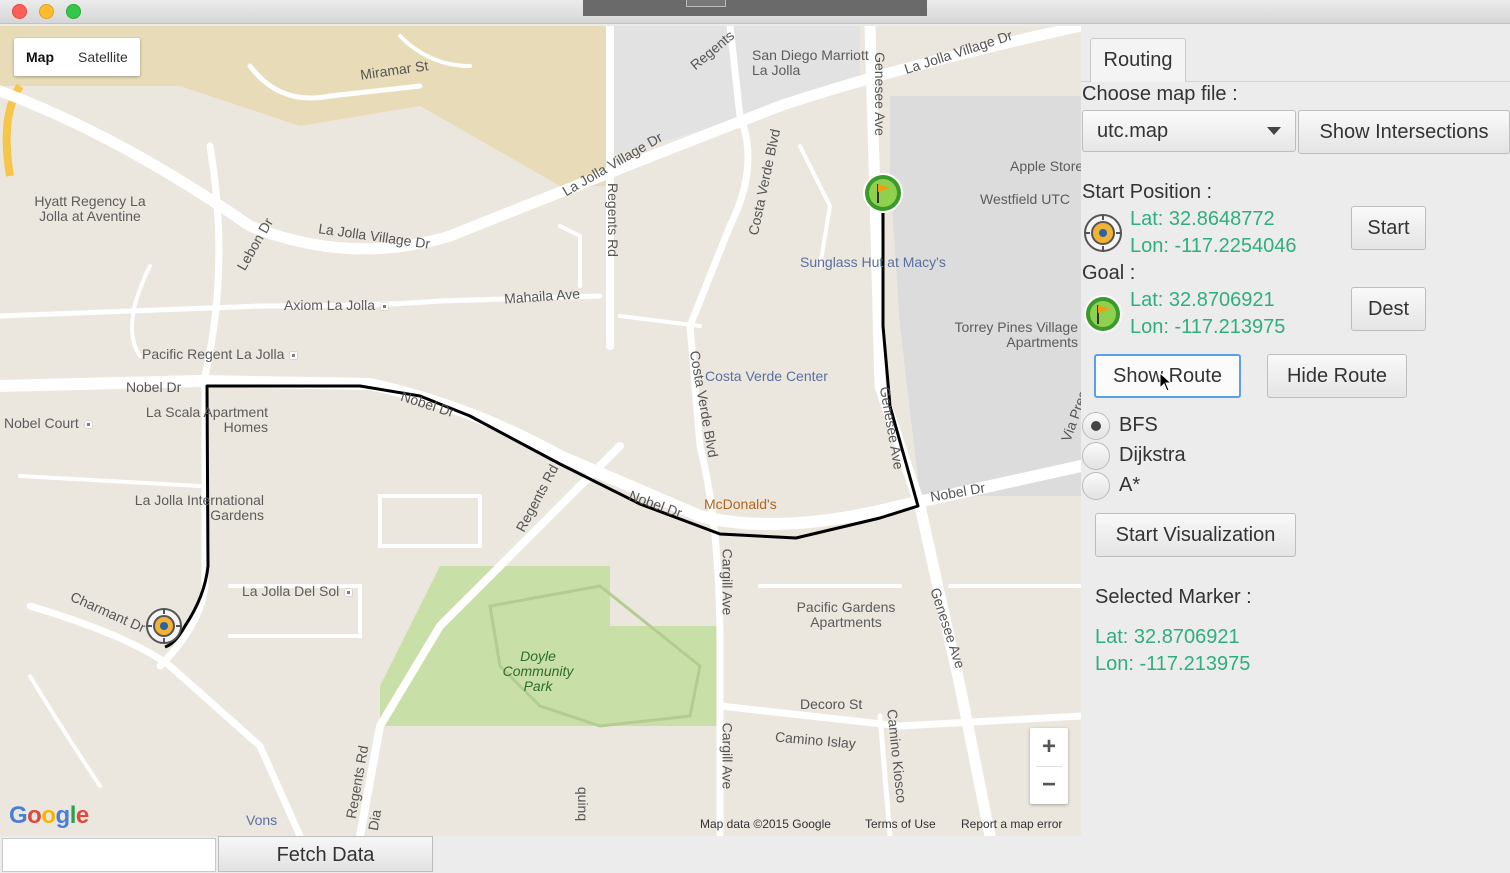 Image resolution: width=1510 pixels, height=873 pixels. What do you see at coordinates (1147, 192) in the screenshot?
I see `start-position-label: Start Position :` at bounding box center [1147, 192].